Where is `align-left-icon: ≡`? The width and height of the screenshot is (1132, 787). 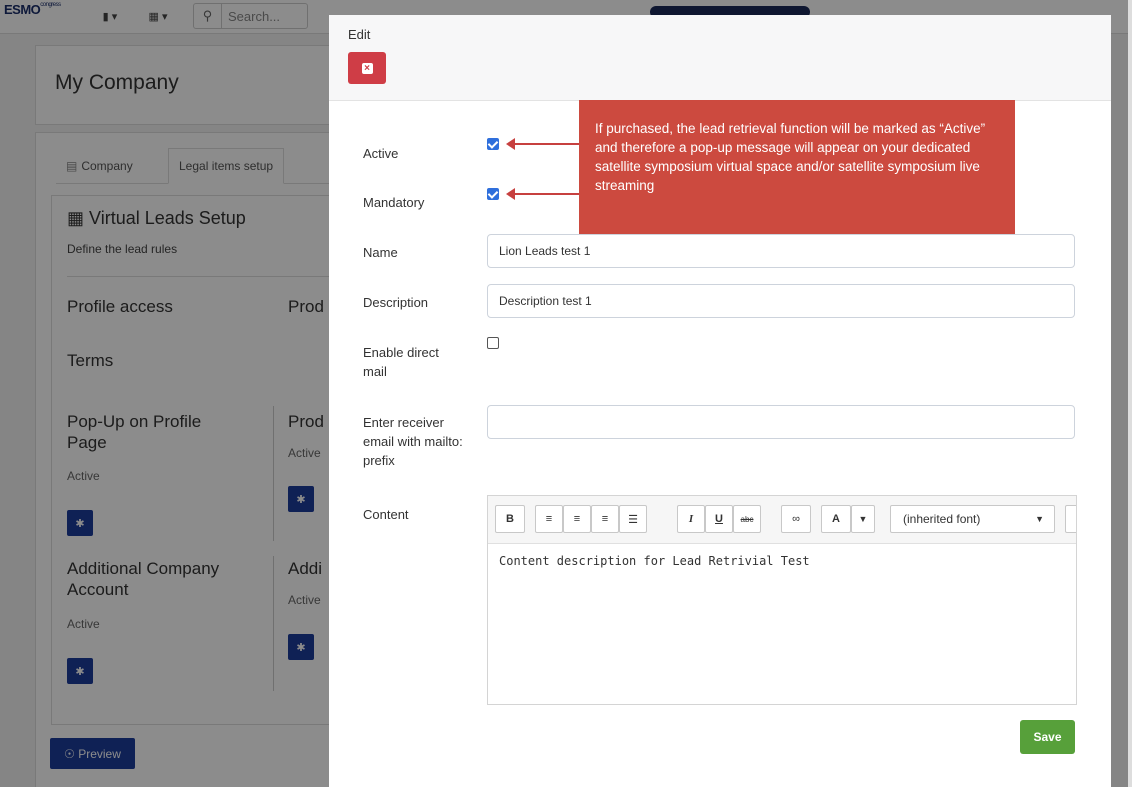
align-left-icon: ≡ is located at coordinates (549, 519).